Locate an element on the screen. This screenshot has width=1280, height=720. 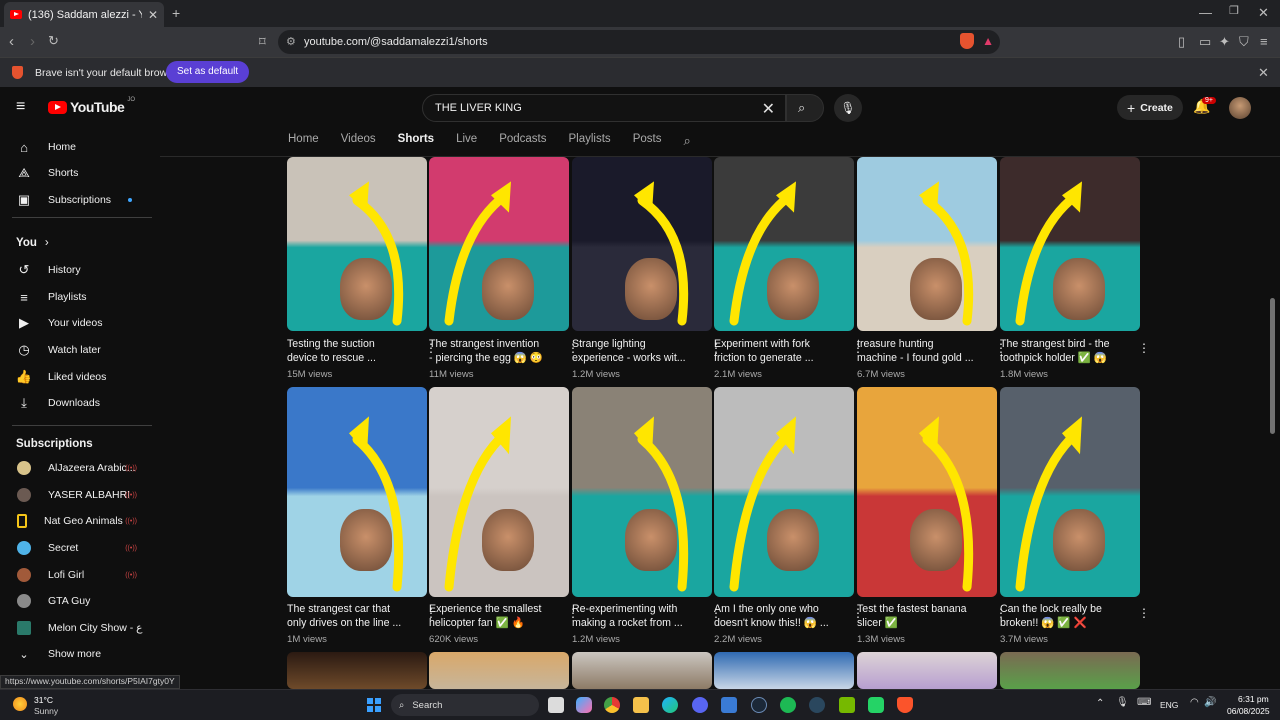
brave-rewards-icon: ▲ is located at coordinates (988, 41).